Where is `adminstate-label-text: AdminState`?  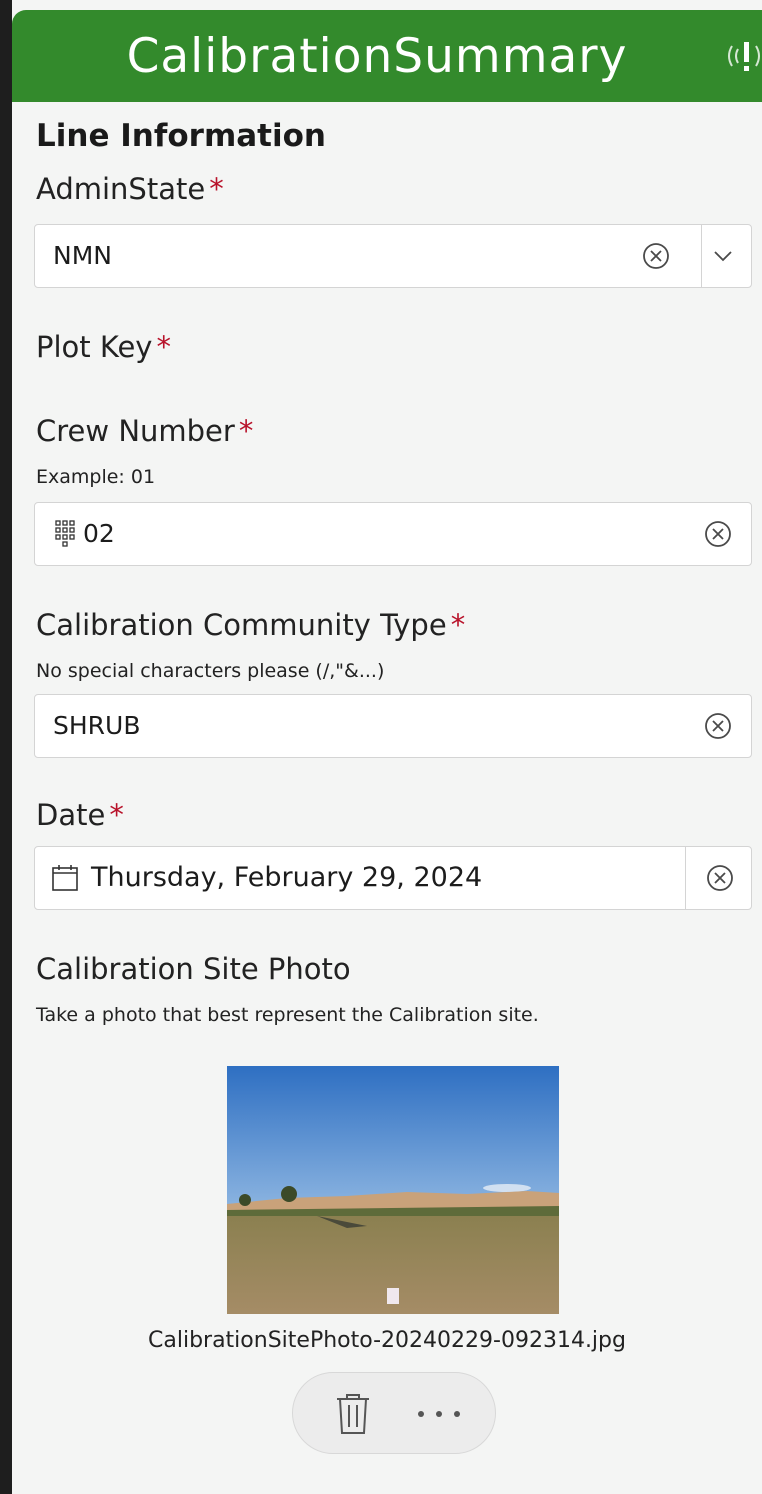
adminstate-label-text: AdminState is located at coordinates (121, 189).